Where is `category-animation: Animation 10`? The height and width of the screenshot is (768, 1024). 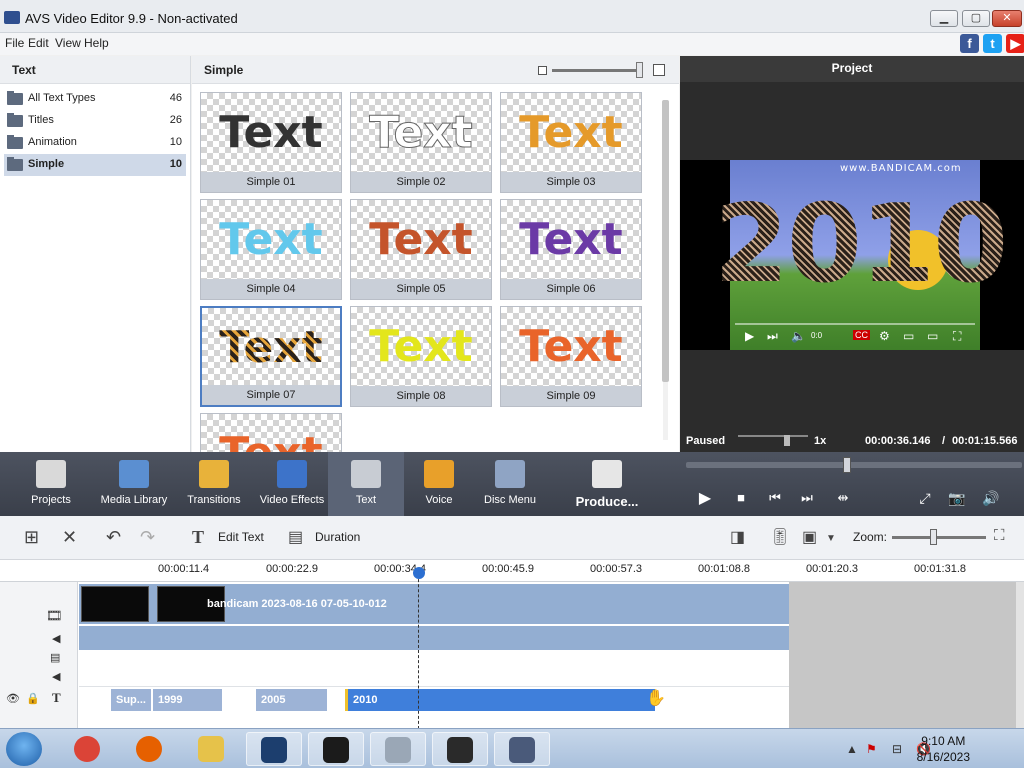 category-animation: Animation 10 is located at coordinates (95, 143).